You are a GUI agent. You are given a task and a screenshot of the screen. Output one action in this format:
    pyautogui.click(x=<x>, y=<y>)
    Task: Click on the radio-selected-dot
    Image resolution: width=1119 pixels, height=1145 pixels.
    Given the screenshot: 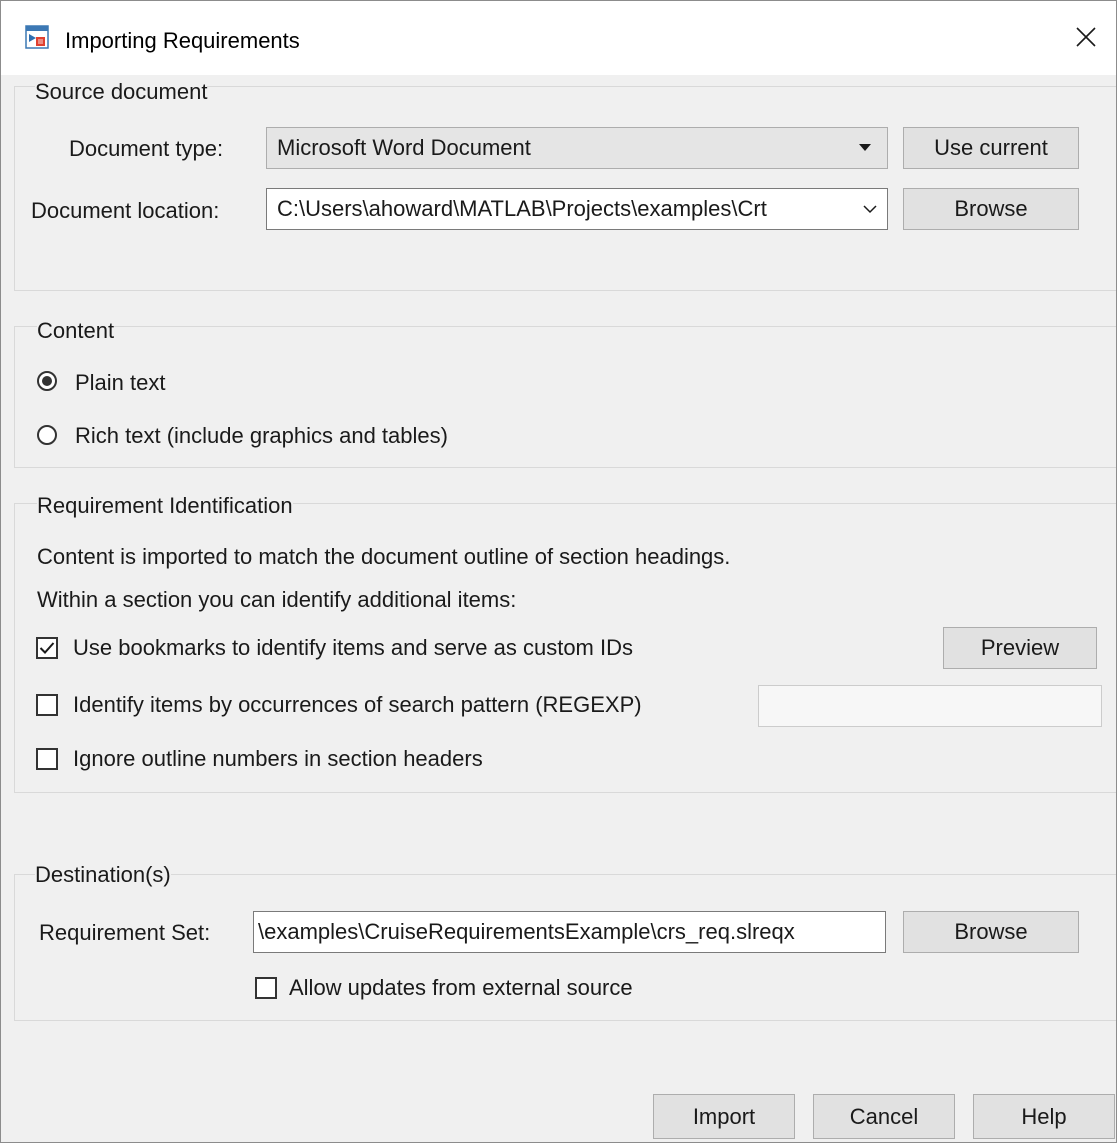 What is the action you would take?
    pyautogui.click(x=47, y=381)
    